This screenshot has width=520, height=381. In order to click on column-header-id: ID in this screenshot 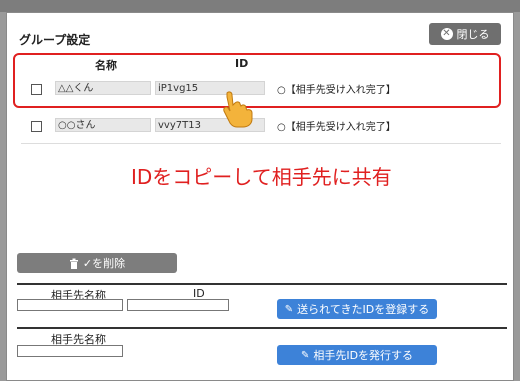, I will do `click(242, 63)`.